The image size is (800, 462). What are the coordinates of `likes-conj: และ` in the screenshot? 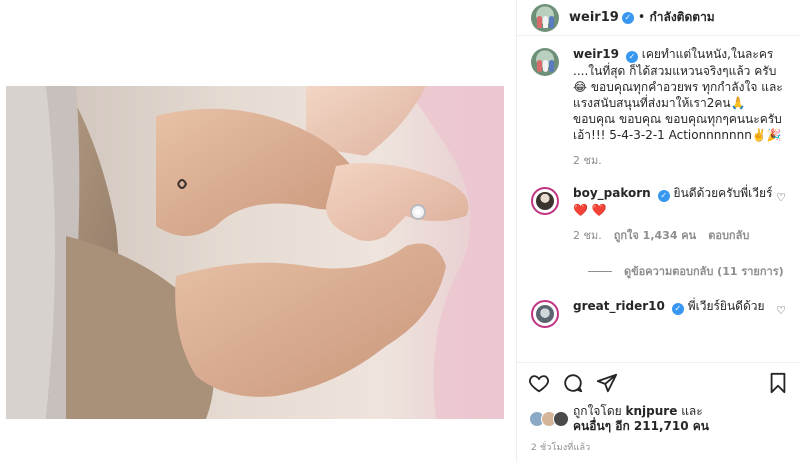 It's located at (692, 411).